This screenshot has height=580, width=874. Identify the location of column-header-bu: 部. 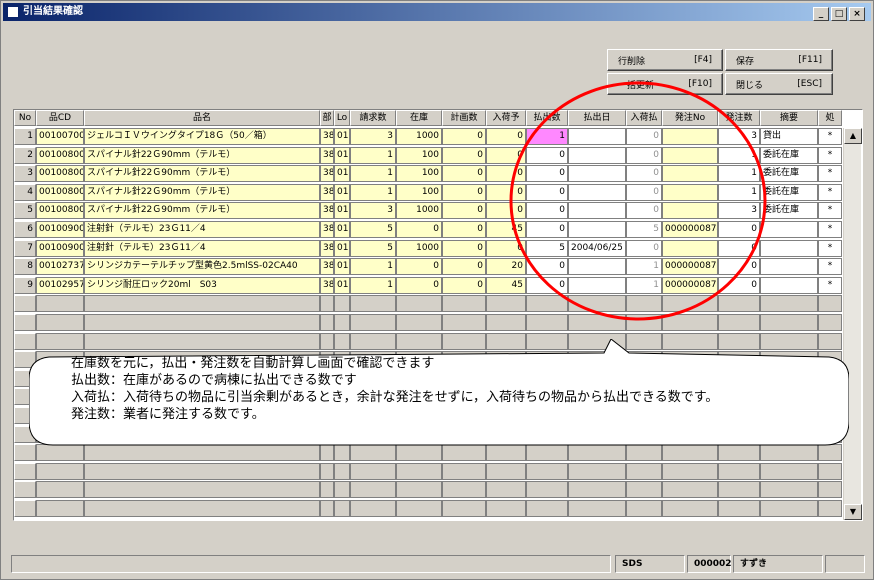
(327, 118).